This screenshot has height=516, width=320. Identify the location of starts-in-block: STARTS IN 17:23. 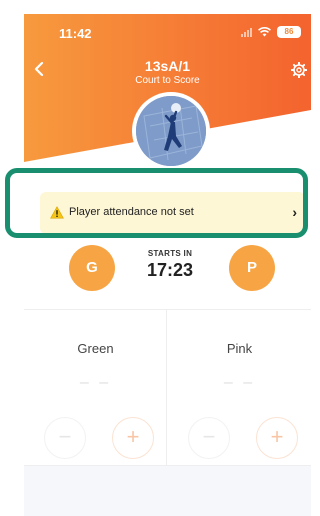
(170, 265).